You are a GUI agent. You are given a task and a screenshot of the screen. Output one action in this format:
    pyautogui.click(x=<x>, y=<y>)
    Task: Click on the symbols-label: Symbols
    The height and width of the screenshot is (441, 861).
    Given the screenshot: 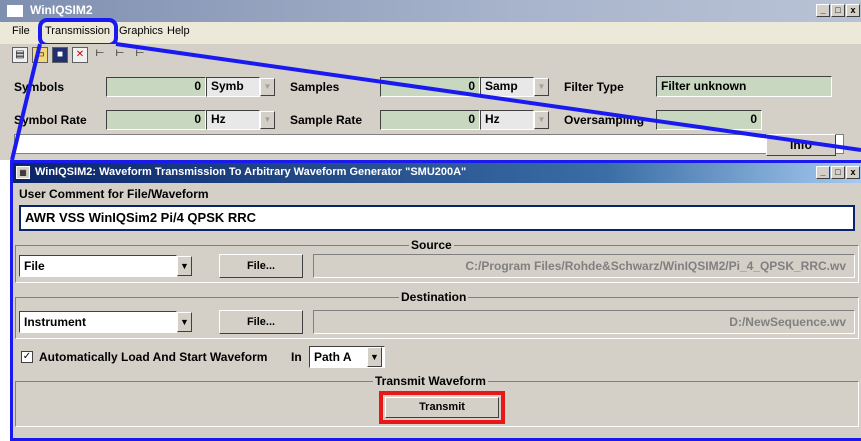 What is the action you would take?
    pyautogui.click(x=39, y=87)
    